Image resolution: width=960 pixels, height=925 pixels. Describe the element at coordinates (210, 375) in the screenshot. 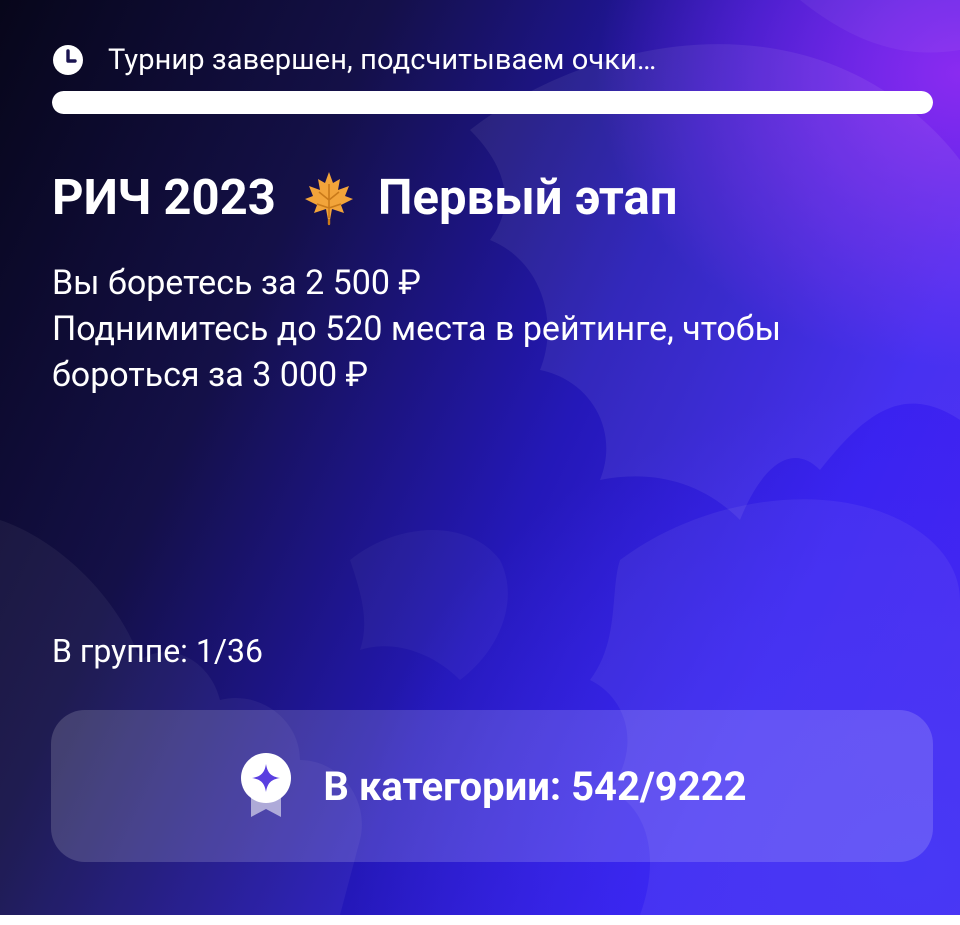

I see `next-prize-line: бороться за 3 000 ₽` at that location.